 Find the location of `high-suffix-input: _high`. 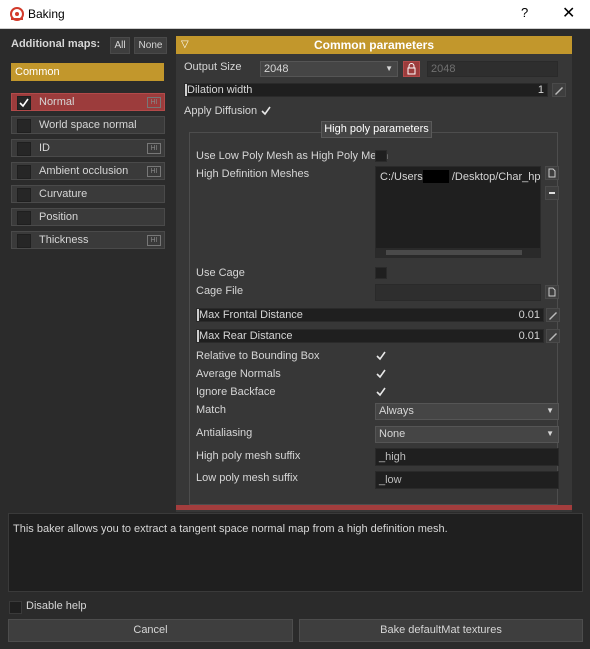

high-suffix-input: _high is located at coordinates (467, 457).